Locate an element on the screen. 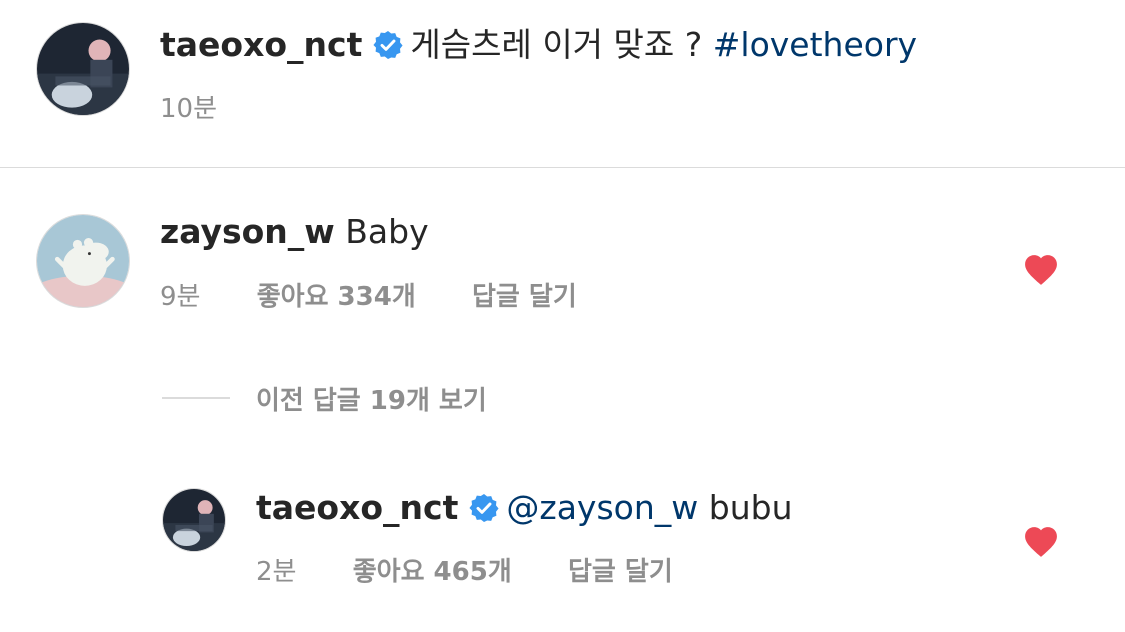  post-username: taeoxo_nct is located at coordinates (261, 44).